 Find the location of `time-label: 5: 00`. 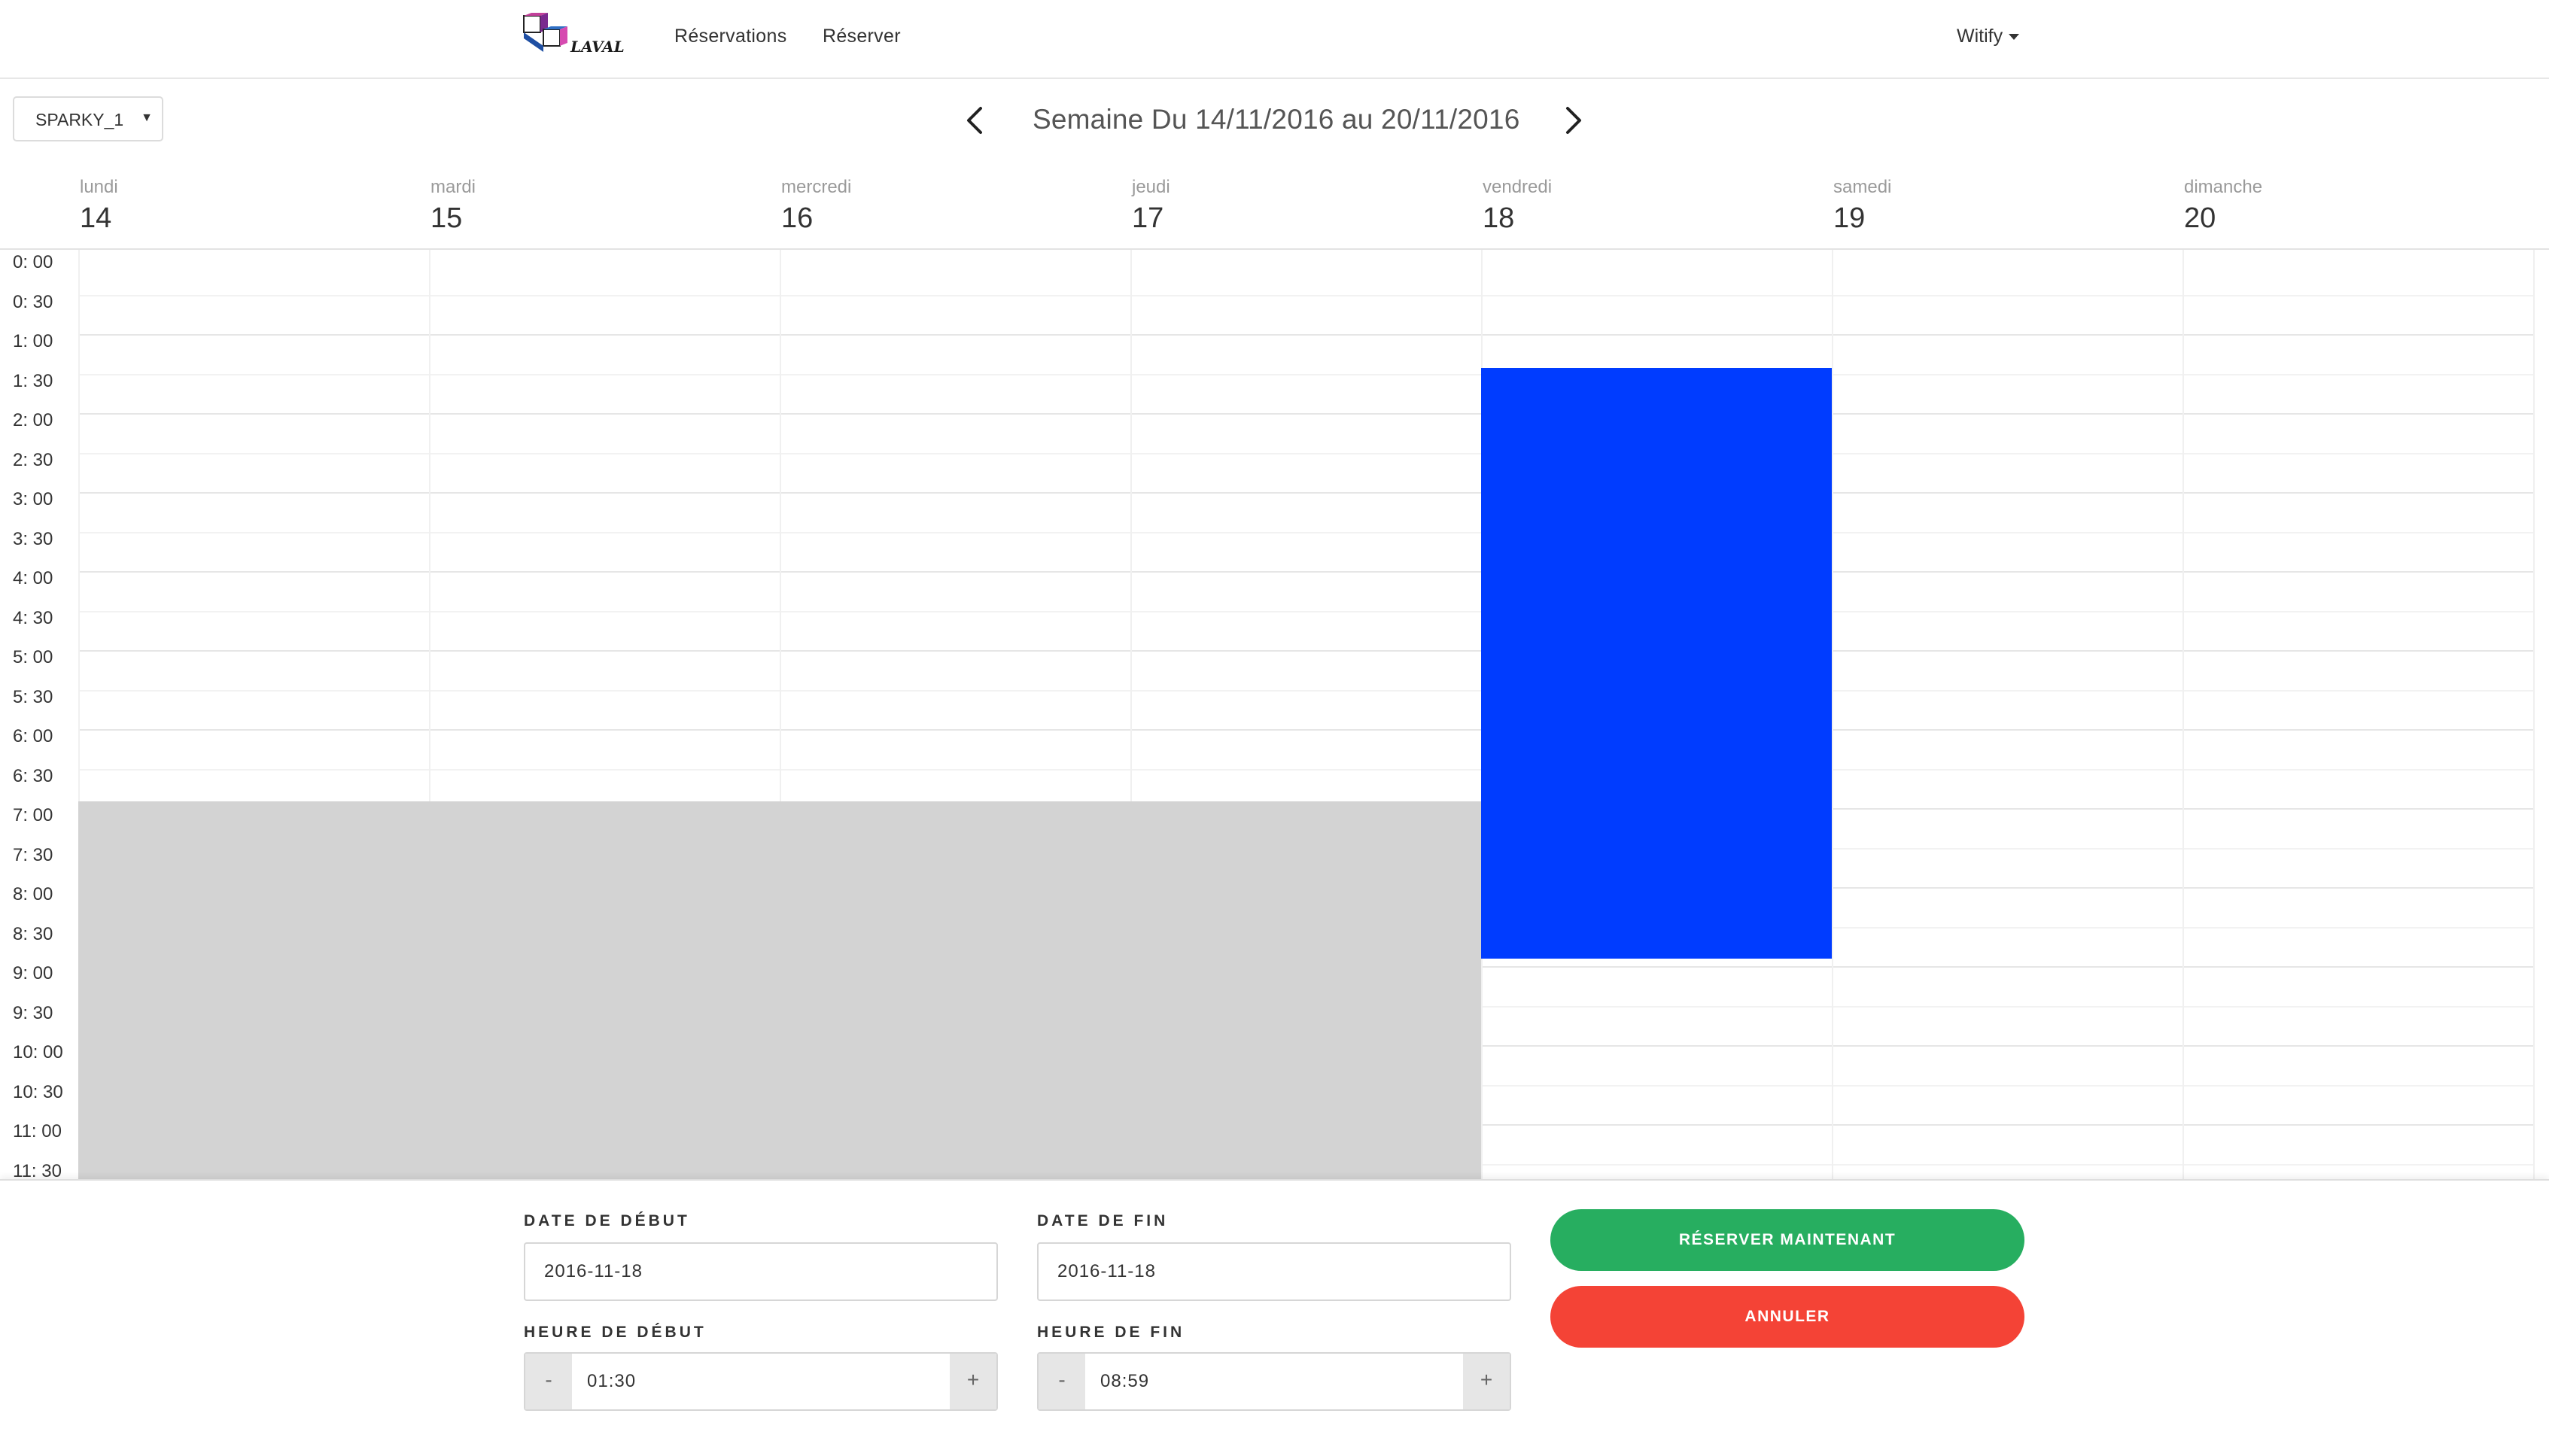

time-label: 5: 00 is located at coordinates (33, 657).